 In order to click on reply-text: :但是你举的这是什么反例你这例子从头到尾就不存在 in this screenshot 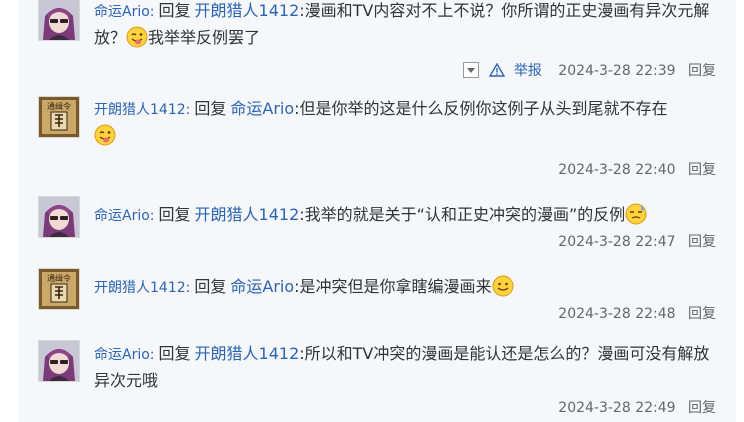, I will do `click(481, 108)`.